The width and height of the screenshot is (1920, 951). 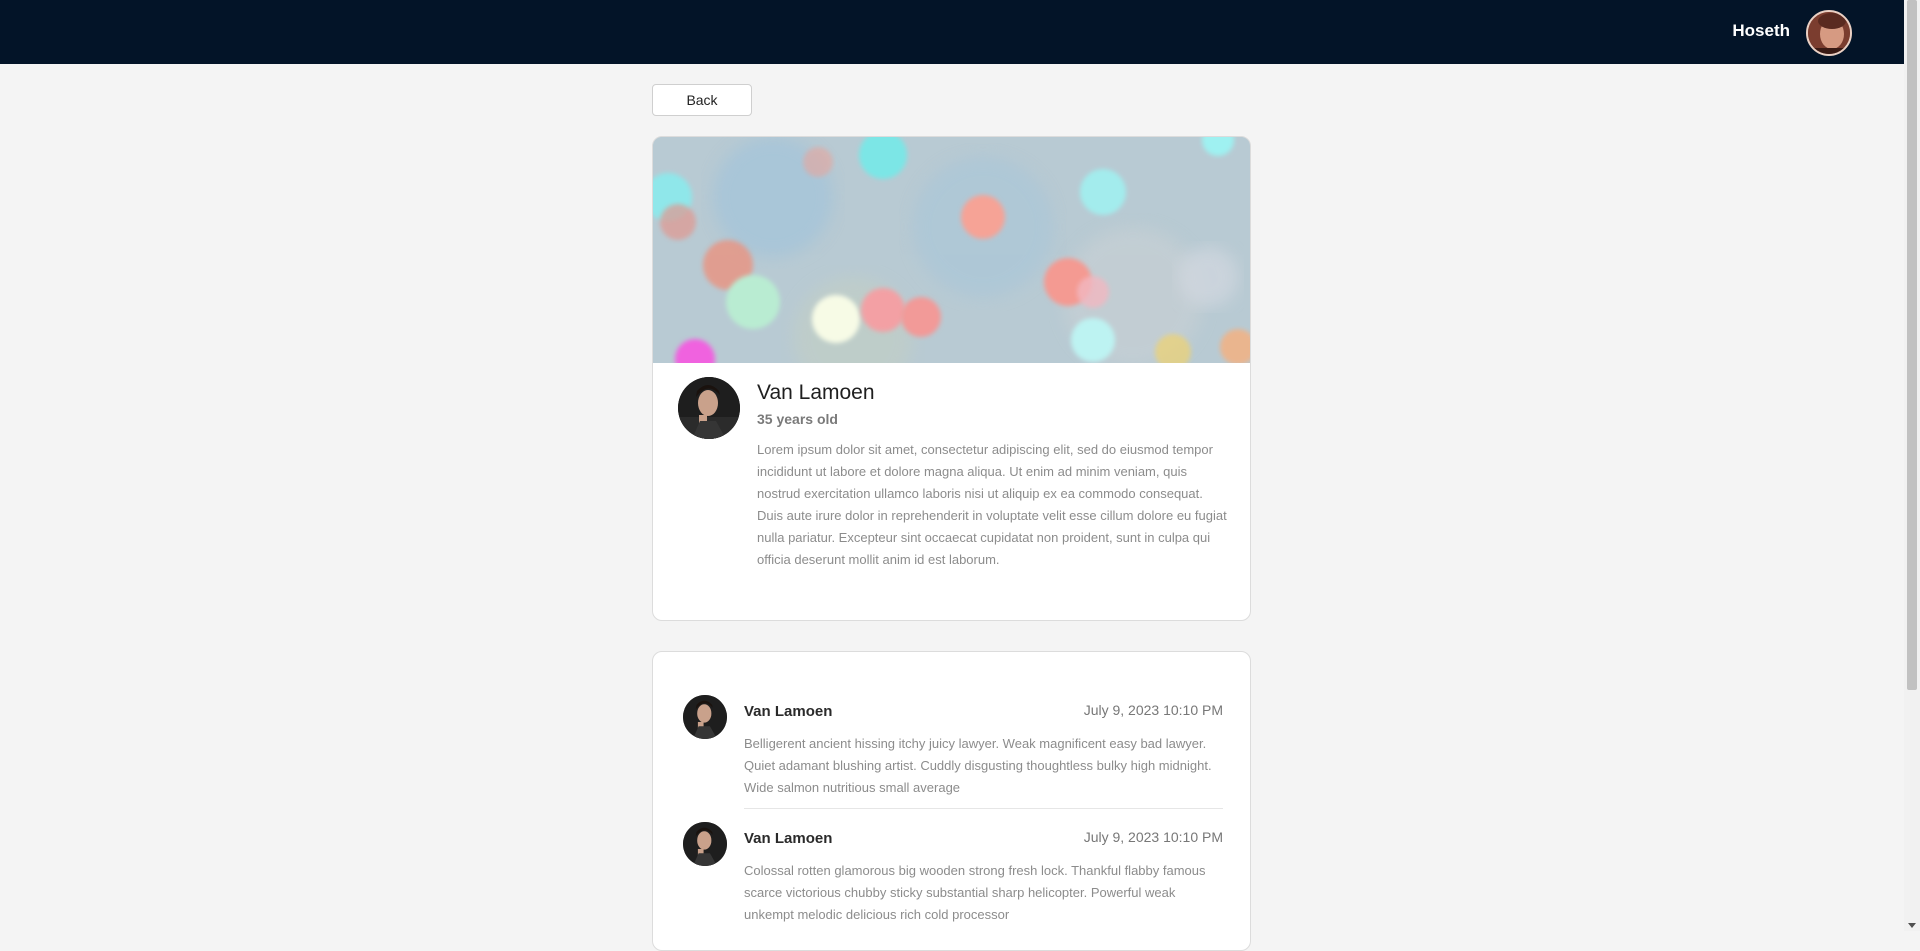 What do you see at coordinates (1912, 345) in the screenshot?
I see `scrollbar-thumb` at bounding box center [1912, 345].